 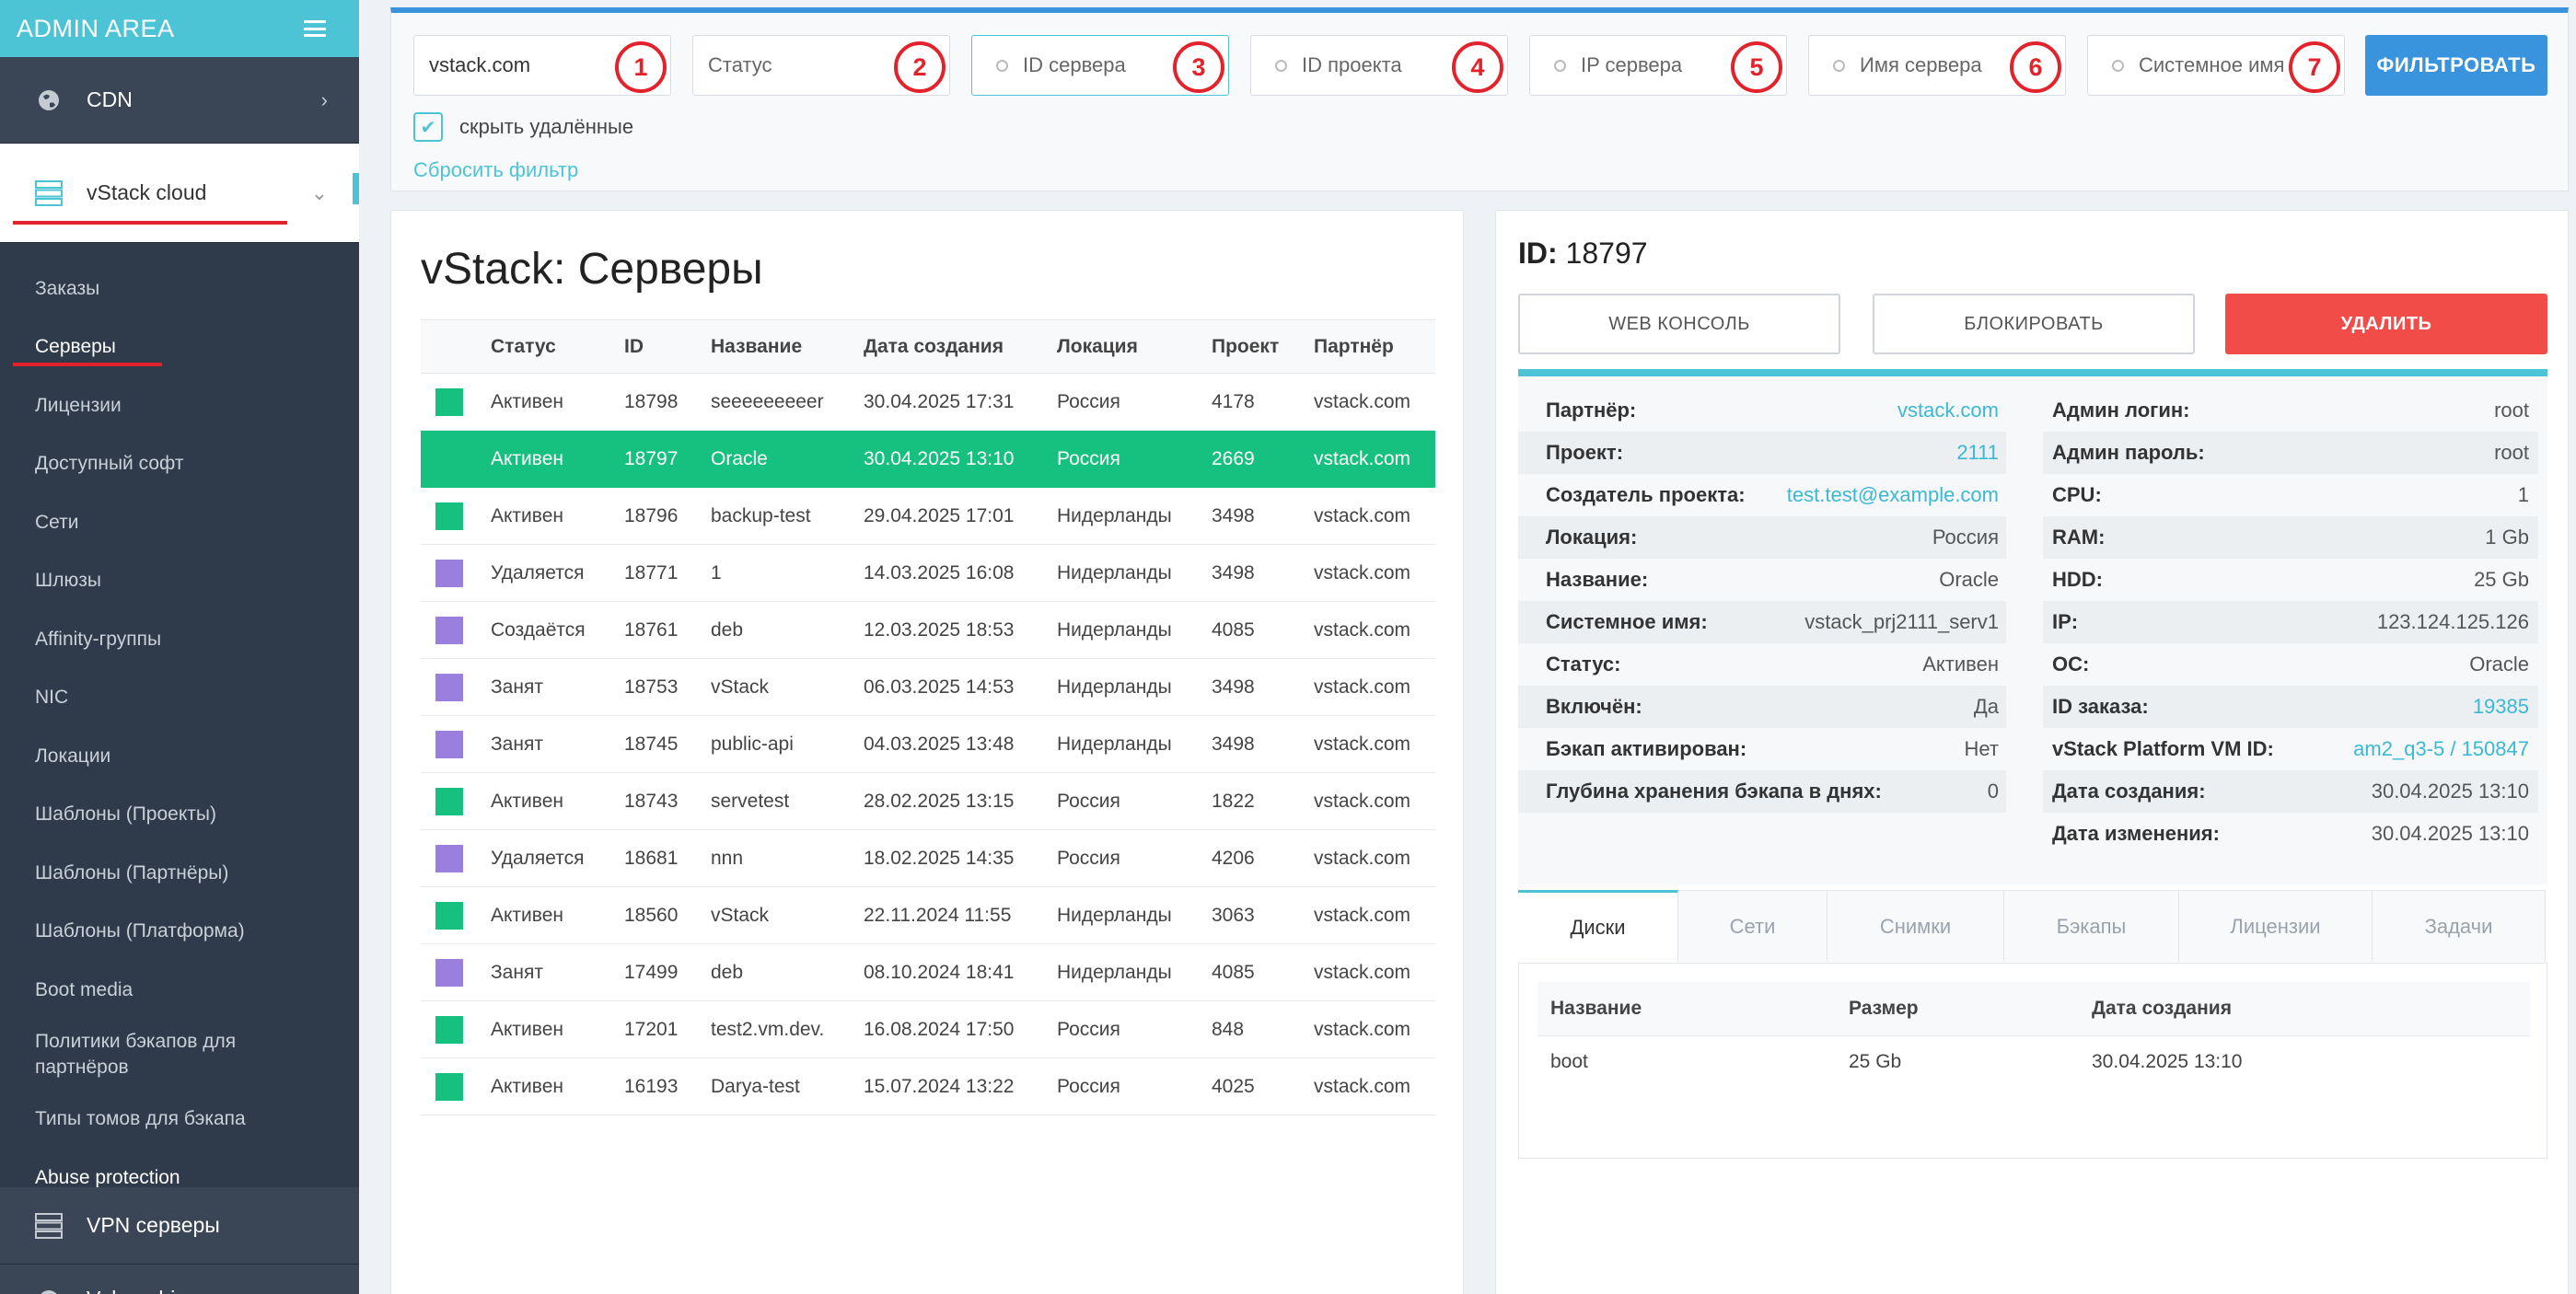 What do you see at coordinates (1379, 65) in the screenshot?
I see `project-id-filter-input: ID проекта 4` at bounding box center [1379, 65].